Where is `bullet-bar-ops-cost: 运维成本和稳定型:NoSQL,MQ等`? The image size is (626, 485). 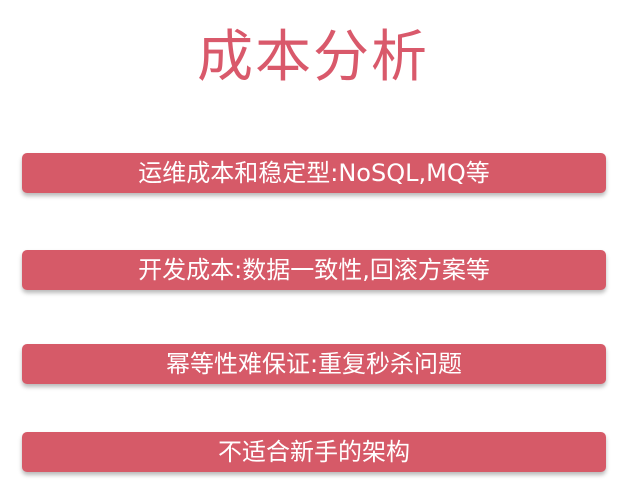 bullet-bar-ops-cost: 运维成本和稳定型:NoSQL,MQ等 is located at coordinates (314, 173).